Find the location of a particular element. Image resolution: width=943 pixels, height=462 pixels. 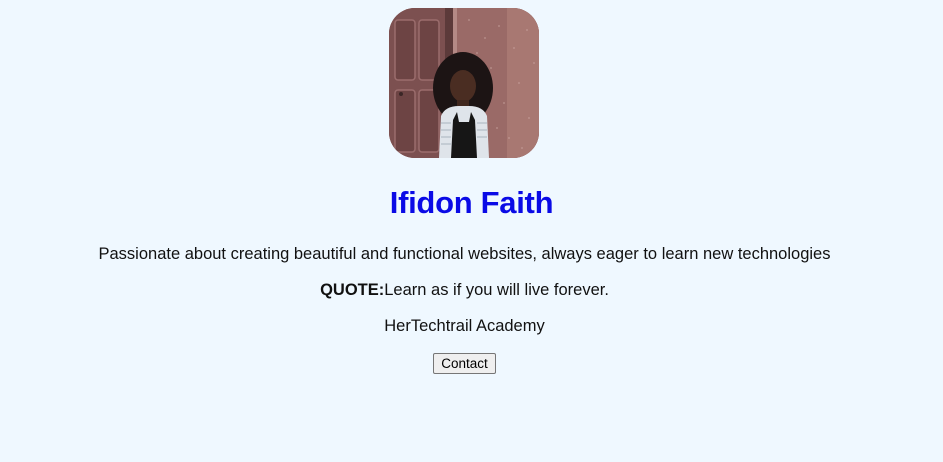

contact-button: Contact is located at coordinates (464, 363).